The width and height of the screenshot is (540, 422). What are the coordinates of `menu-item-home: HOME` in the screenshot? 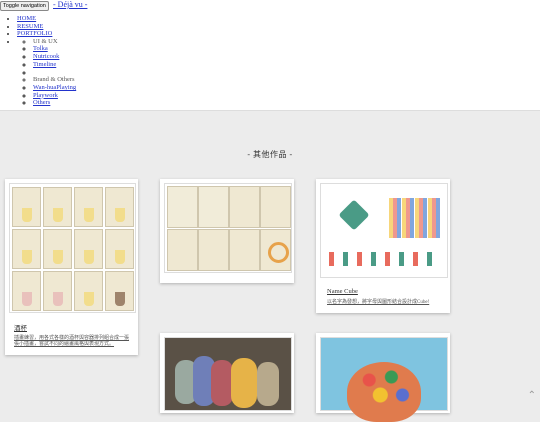 It's located at (46, 19).